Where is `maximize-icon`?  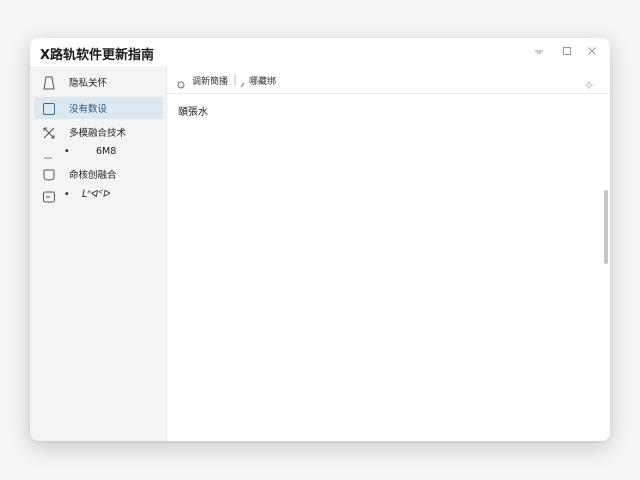 maximize-icon is located at coordinates (567, 51).